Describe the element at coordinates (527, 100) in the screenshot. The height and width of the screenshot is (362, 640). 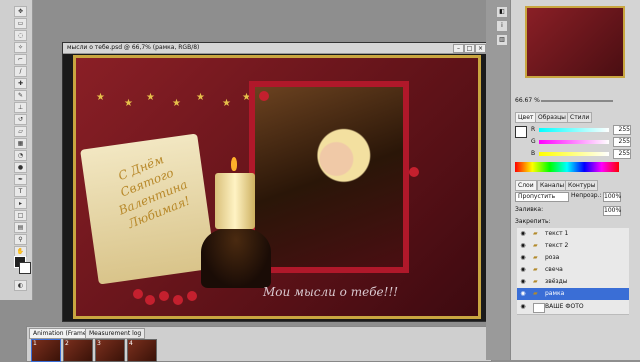
I see `zoom-level: 66.67 %` at that location.